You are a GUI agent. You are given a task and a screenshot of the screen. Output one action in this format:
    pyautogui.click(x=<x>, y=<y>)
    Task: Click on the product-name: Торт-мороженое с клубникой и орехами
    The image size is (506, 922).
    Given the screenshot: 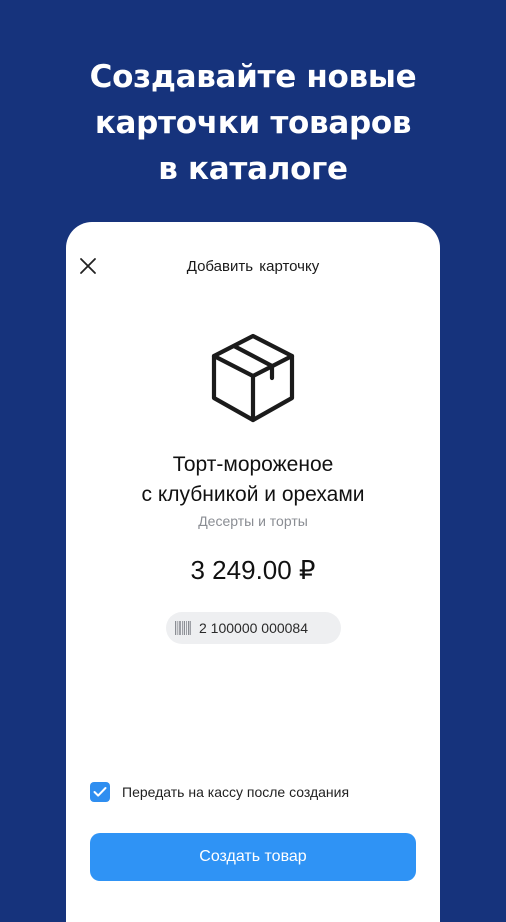 What is the action you would take?
    pyautogui.click(x=253, y=480)
    